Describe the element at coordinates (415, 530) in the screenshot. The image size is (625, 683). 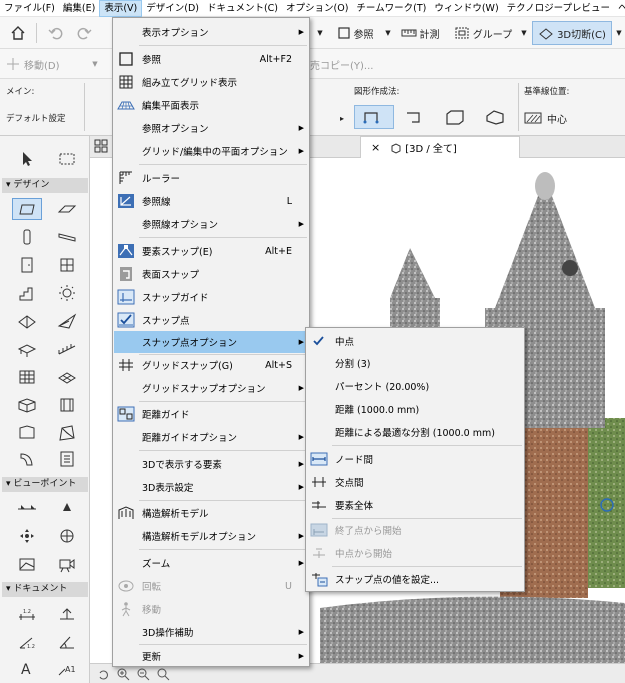
I see `submenu-item-from-endpoint: 終了点から開始` at that location.